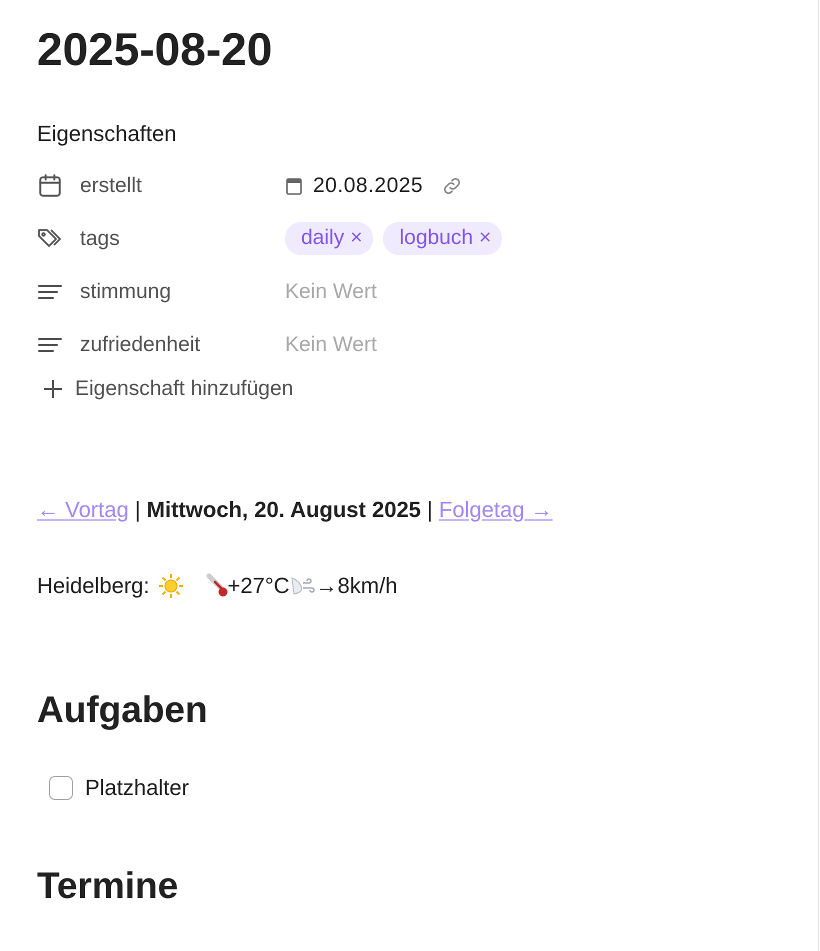  I want to click on property-label: zufriedenheit, so click(141, 344).